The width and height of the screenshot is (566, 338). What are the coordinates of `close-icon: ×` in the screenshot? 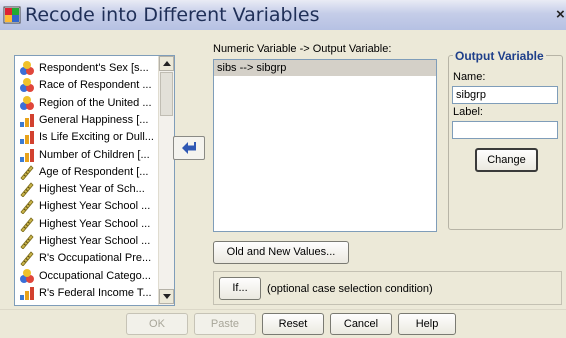 It's located at (560, 14).